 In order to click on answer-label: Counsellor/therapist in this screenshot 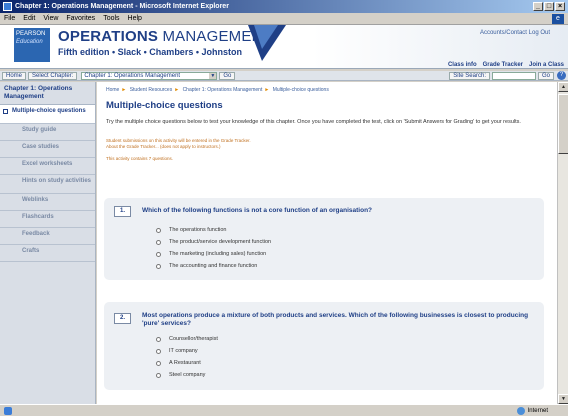, I will do `click(193, 339)`.